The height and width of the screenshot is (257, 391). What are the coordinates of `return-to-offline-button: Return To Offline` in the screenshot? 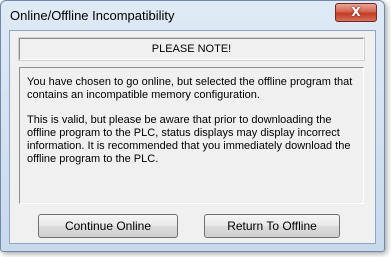 It's located at (272, 226).